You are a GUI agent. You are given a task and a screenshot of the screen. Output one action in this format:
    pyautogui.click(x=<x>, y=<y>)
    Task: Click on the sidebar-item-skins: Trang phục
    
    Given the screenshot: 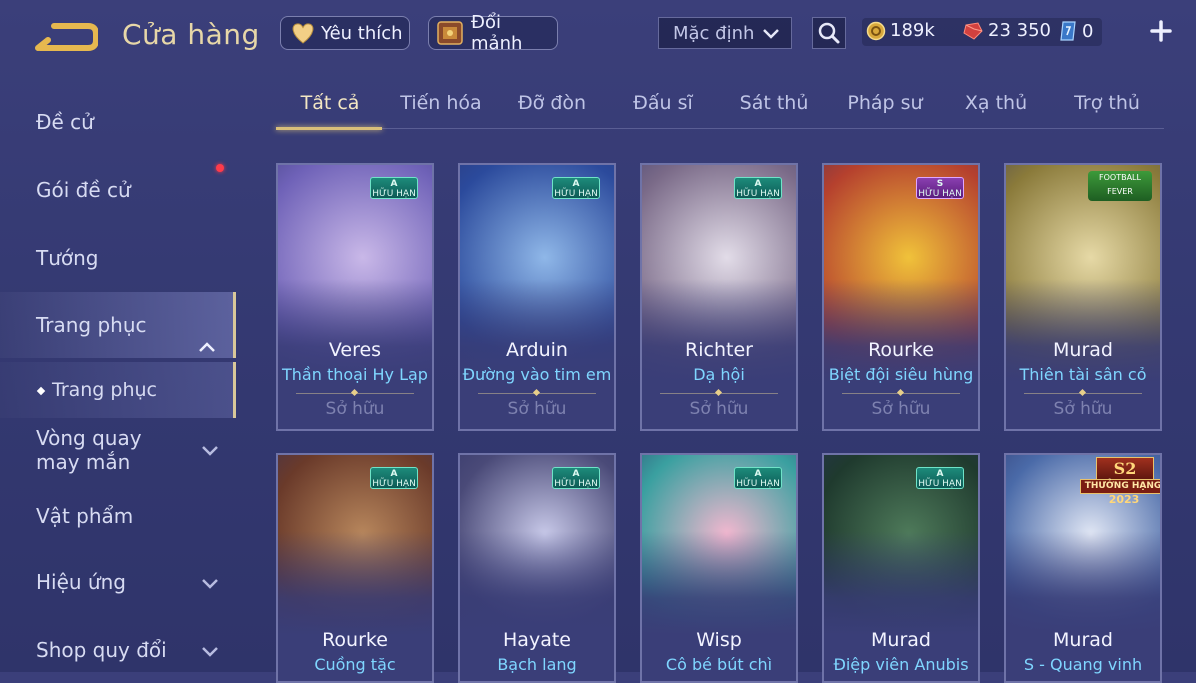 What is the action you would take?
    pyautogui.click(x=118, y=325)
    